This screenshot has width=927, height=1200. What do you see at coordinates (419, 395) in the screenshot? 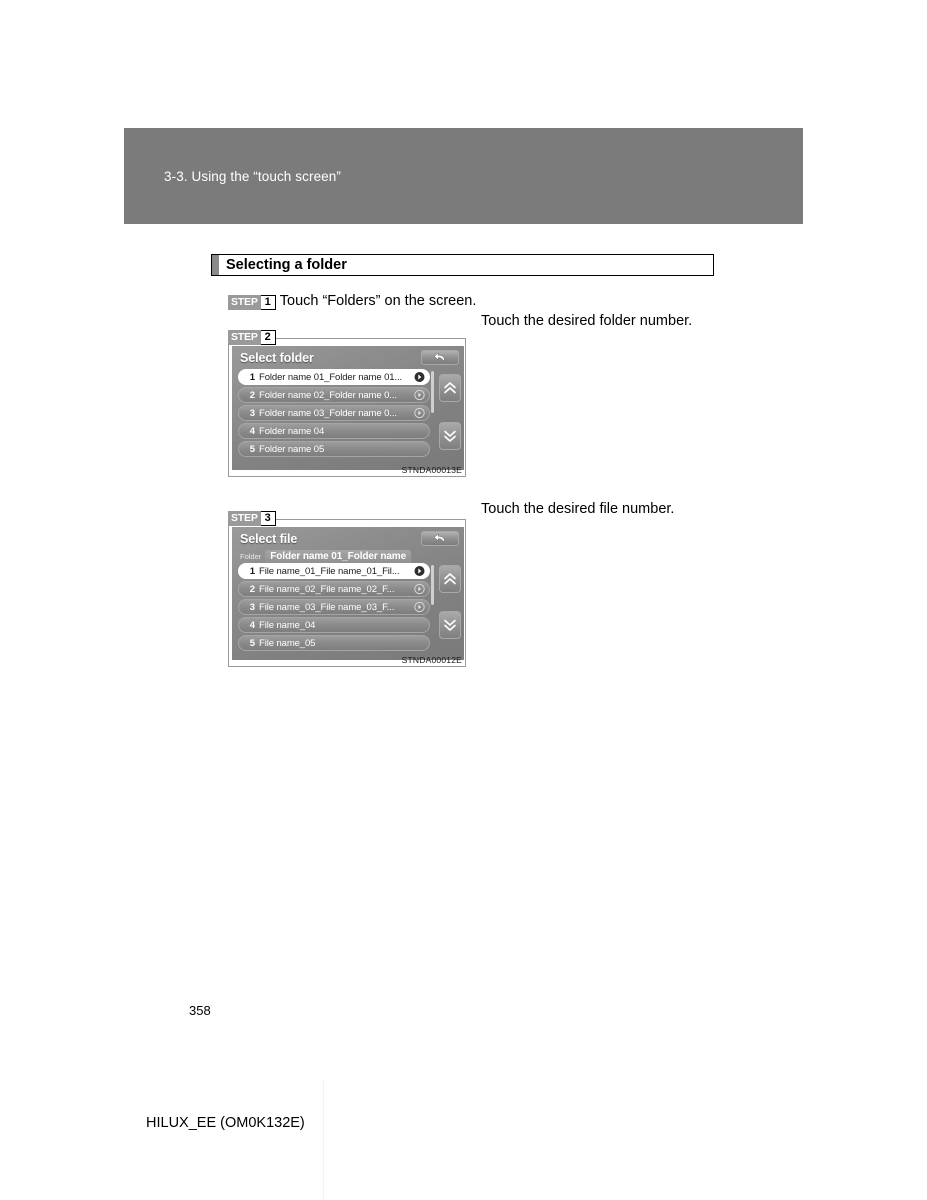
I see `folder-item-2-arrow-icon` at bounding box center [419, 395].